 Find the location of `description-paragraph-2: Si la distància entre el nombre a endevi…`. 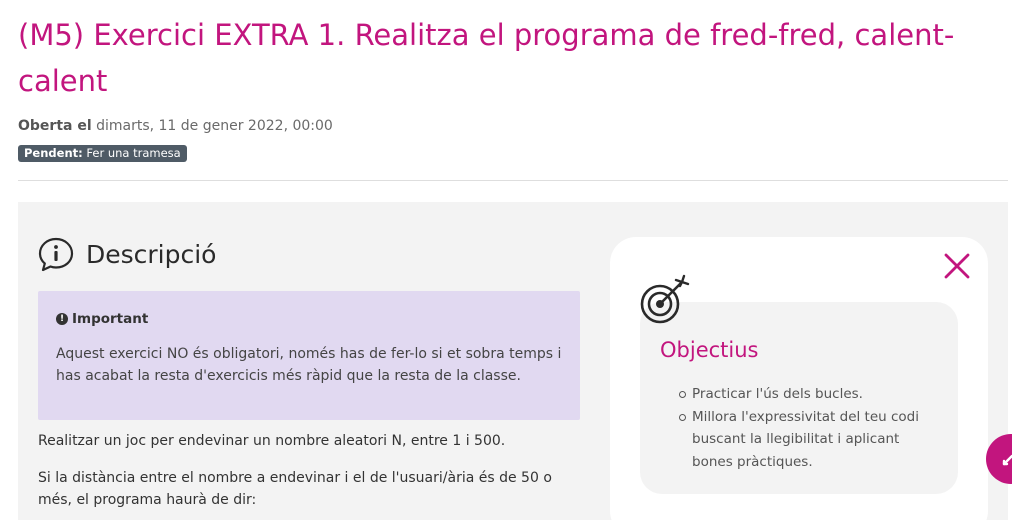

description-paragraph-2: Si la distància entre el nombre a endevi… is located at coordinates (295, 489).